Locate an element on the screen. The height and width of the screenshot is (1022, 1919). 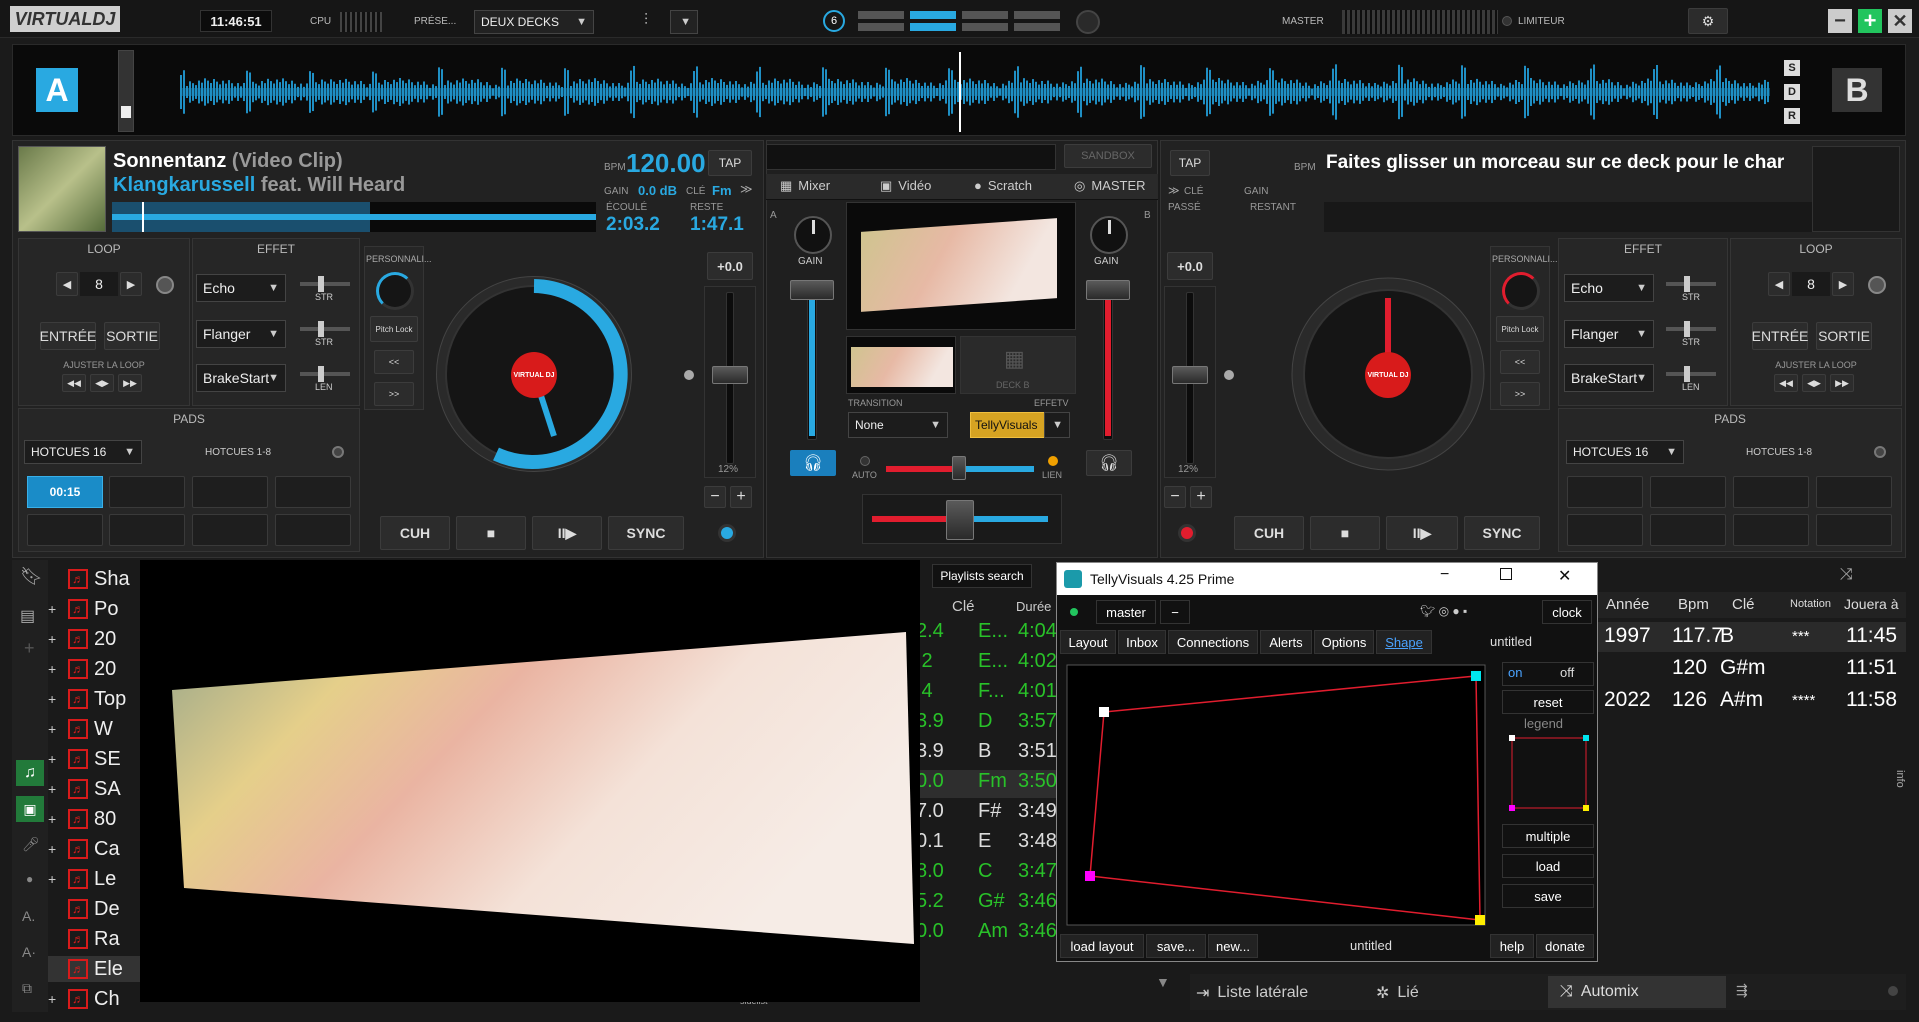
folder-item: + ♬ Top is located at coordinates (98, 699).